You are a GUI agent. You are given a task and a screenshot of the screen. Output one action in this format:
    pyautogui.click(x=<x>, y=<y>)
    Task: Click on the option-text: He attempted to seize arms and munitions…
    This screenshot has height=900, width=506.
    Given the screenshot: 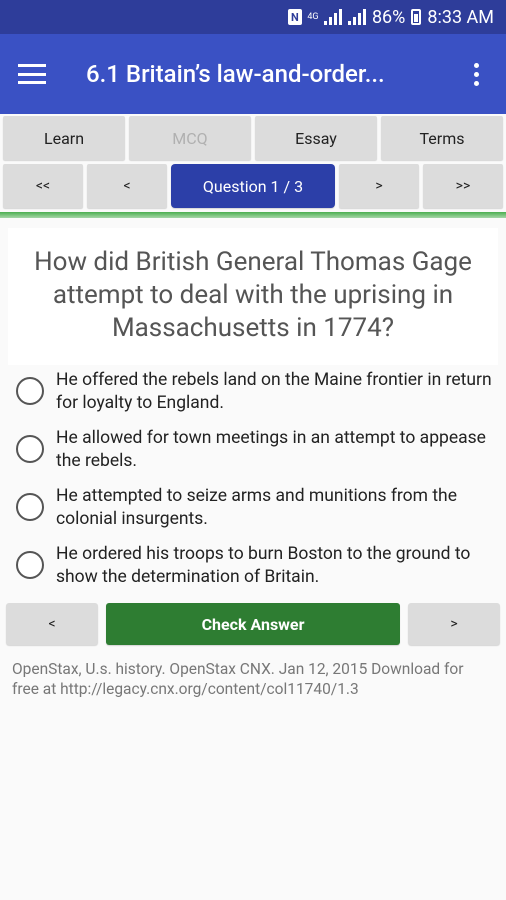 What is the action you would take?
    pyautogui.click(x=256, y=507)
    